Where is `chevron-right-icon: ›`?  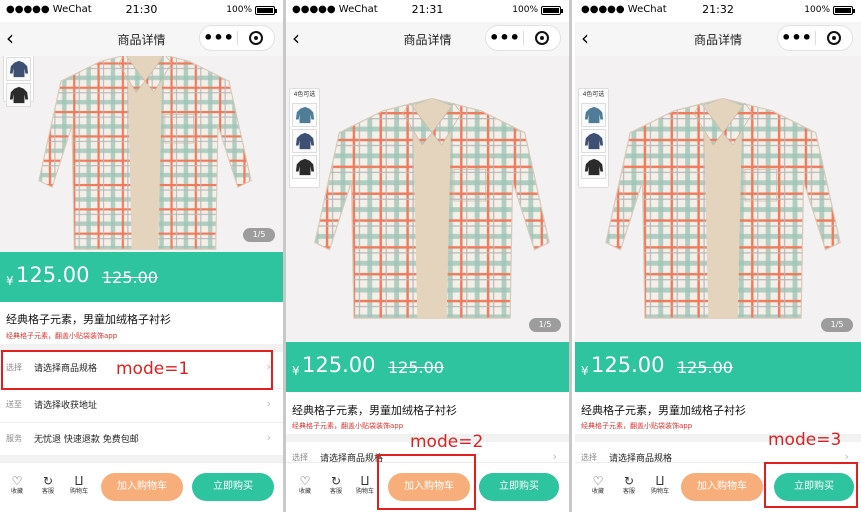 chevron-right-icon: › is located at coordinates (268, 403).